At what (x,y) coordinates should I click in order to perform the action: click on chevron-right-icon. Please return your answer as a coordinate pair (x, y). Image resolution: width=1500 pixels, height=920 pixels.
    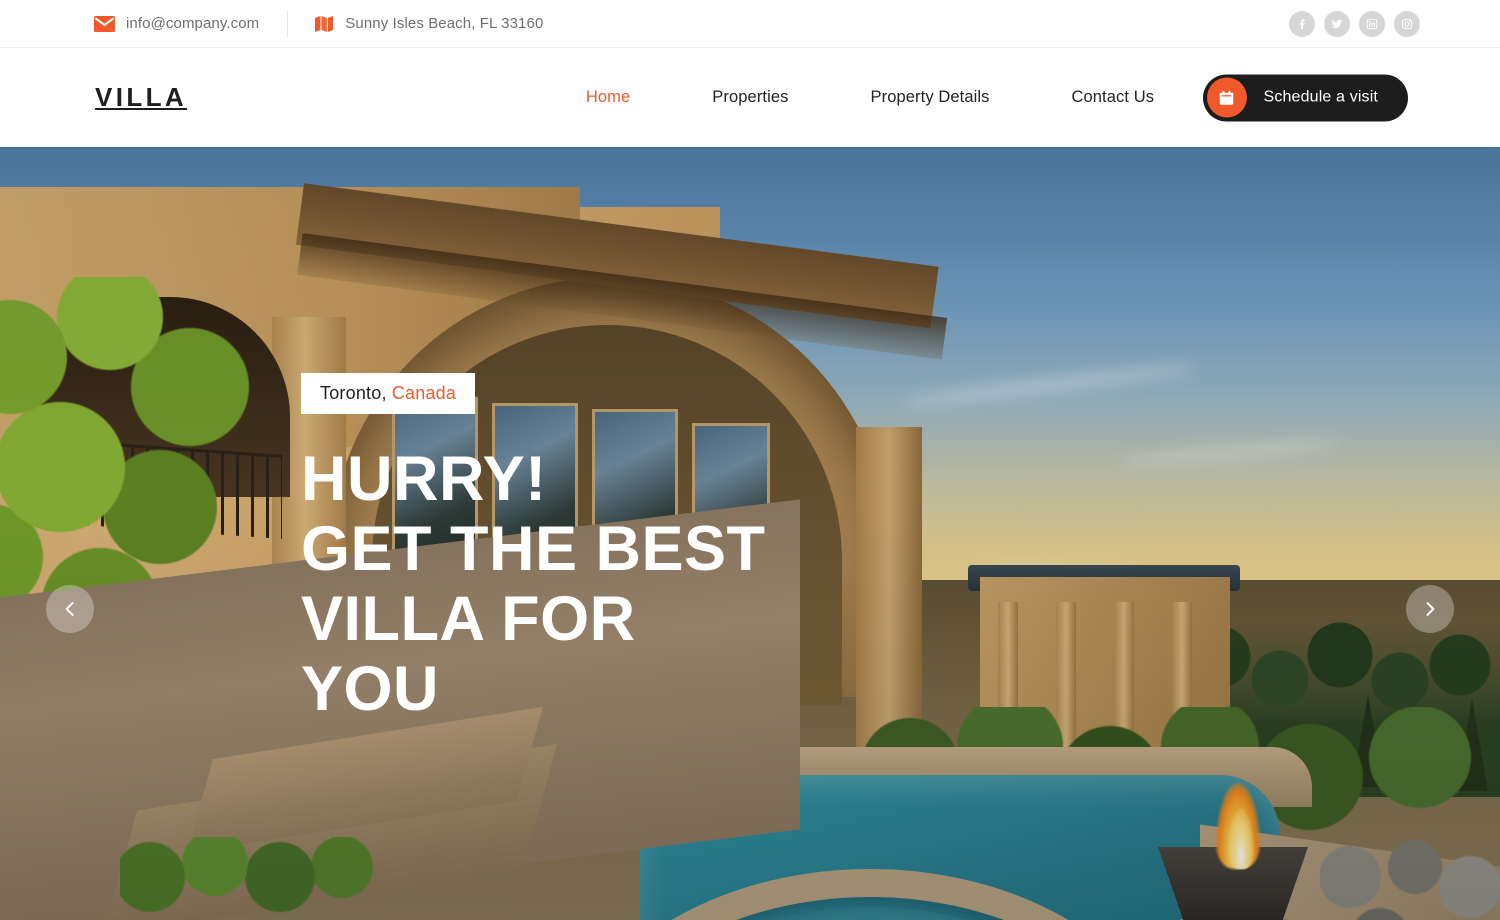
    Looking at the image, I should click on (1430, 609).